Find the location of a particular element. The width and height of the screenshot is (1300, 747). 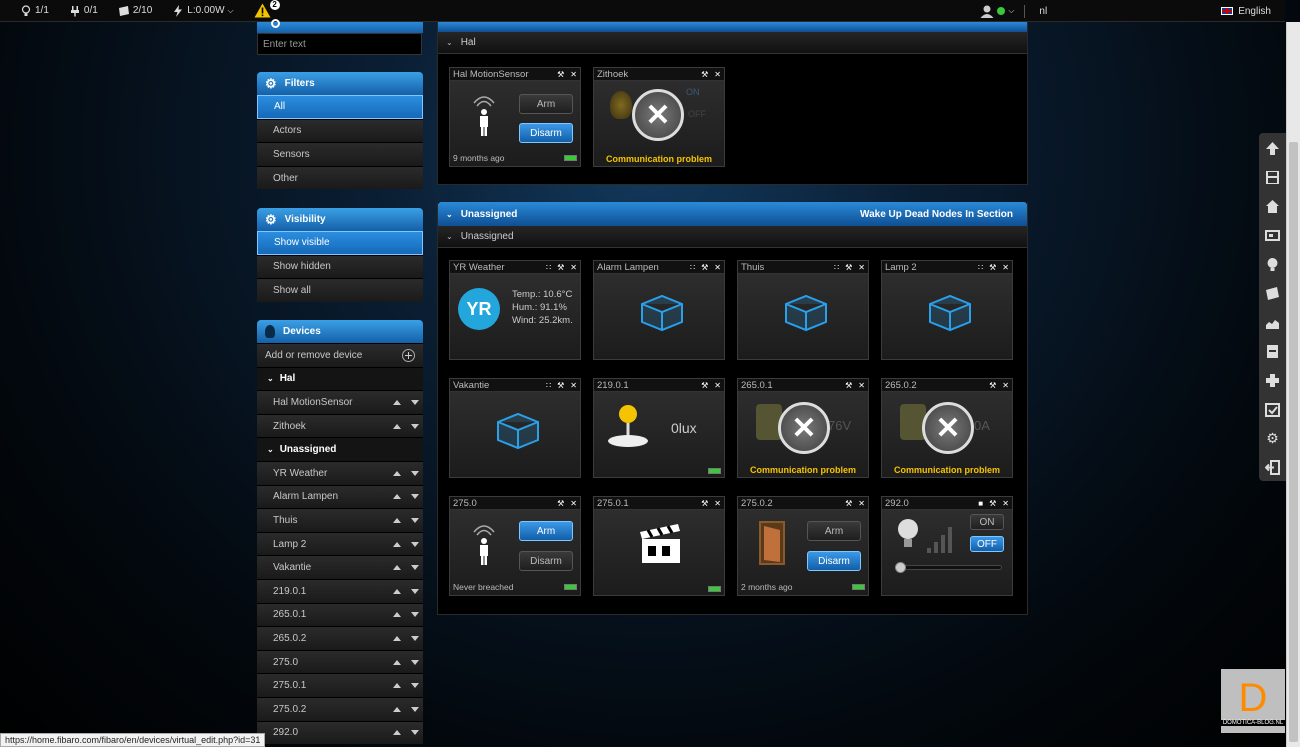

scrollbar-thumb is located at coordinates (1293, 442).